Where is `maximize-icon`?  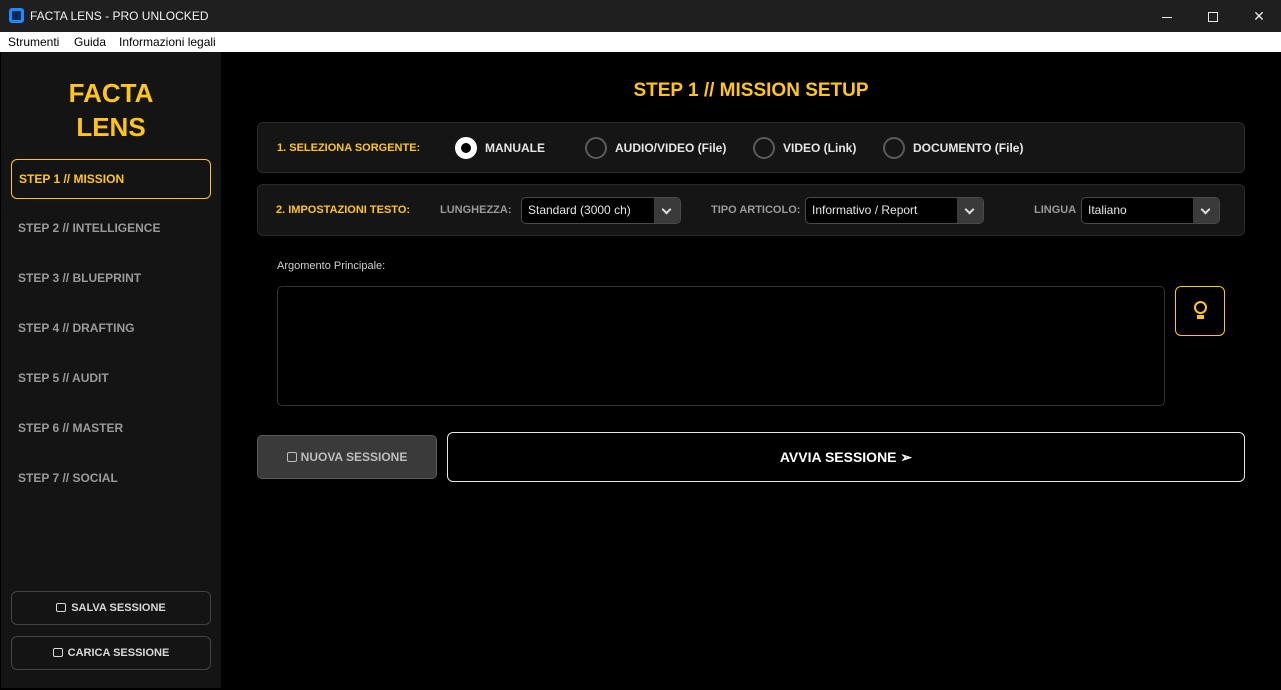
maximize-icon is located at coordinates (1213, 17).